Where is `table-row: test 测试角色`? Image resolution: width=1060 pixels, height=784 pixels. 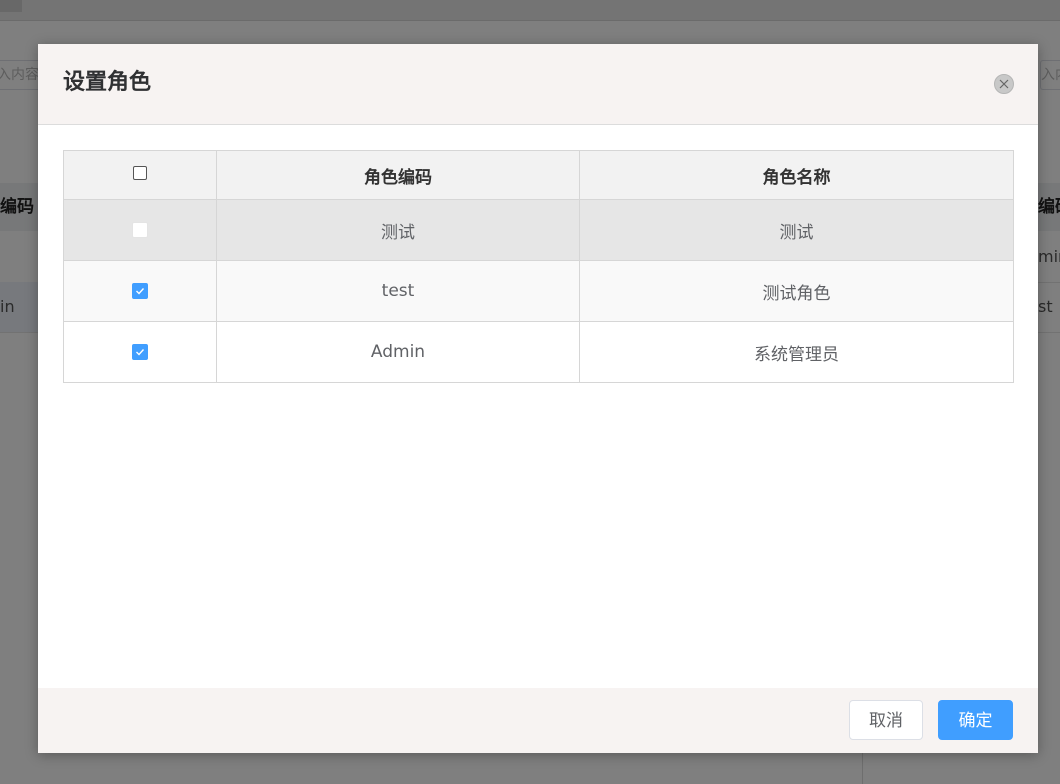 table-row: test 测试角色 is located at coordinates (538, 291).